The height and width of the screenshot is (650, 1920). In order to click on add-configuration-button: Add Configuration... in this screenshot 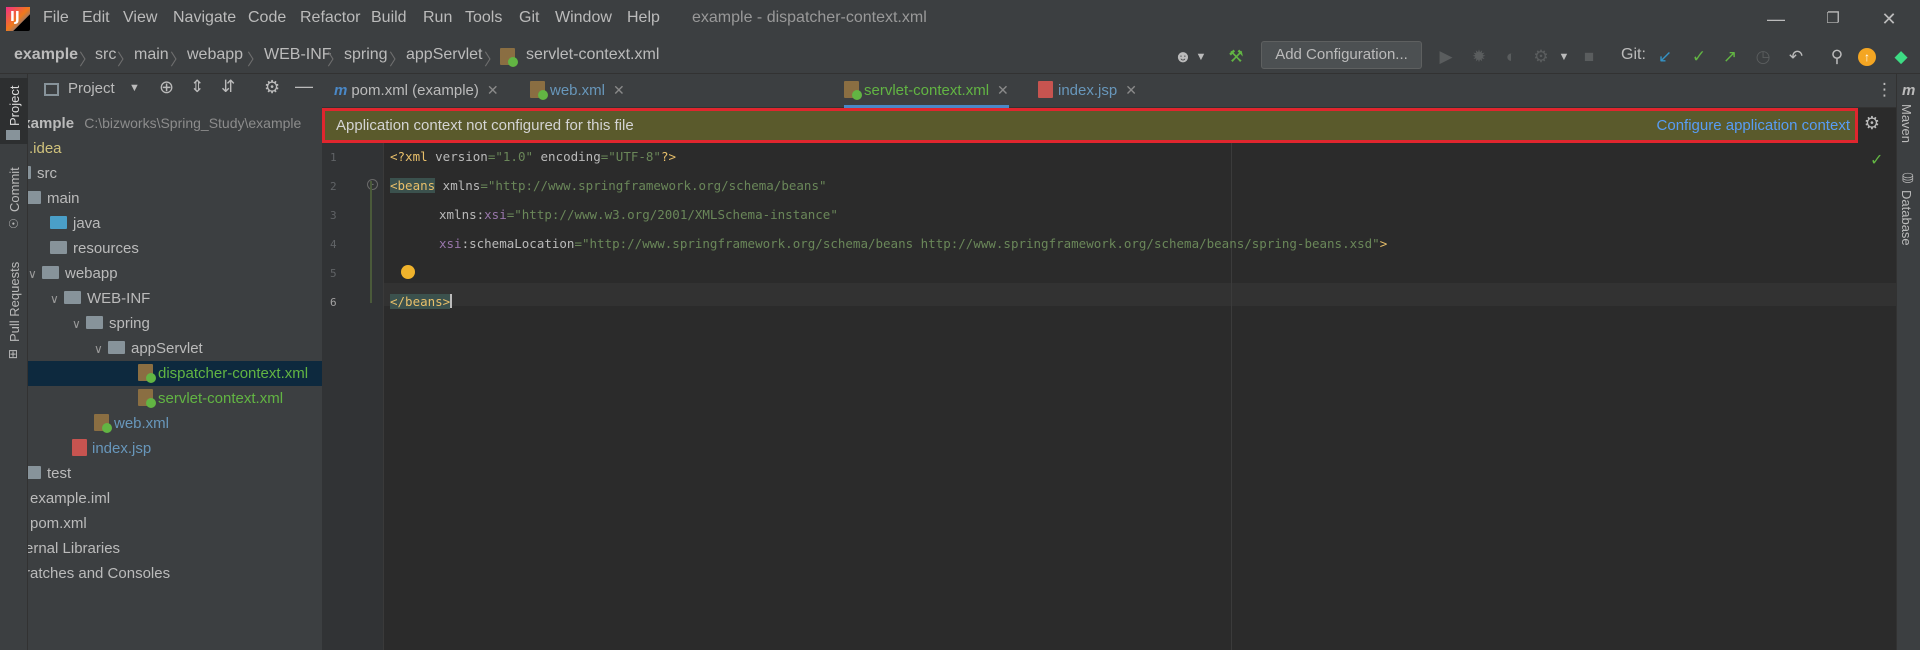, I will do `click(1341, 55)`.